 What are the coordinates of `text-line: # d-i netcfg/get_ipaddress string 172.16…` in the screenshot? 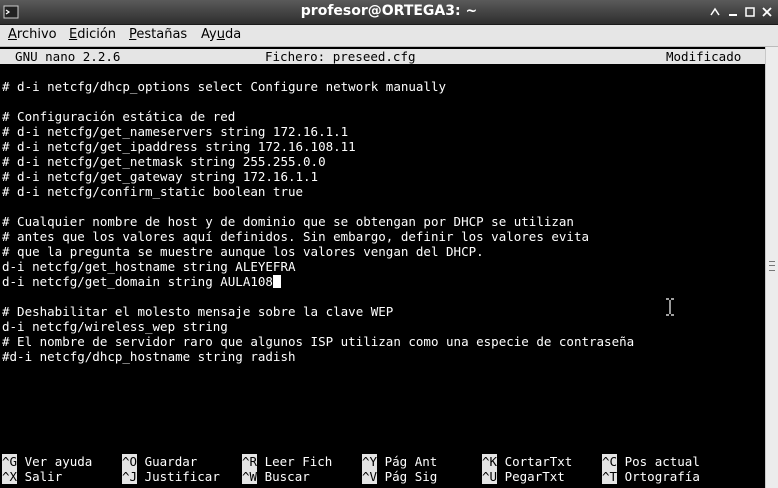 It's located at (179, 146).